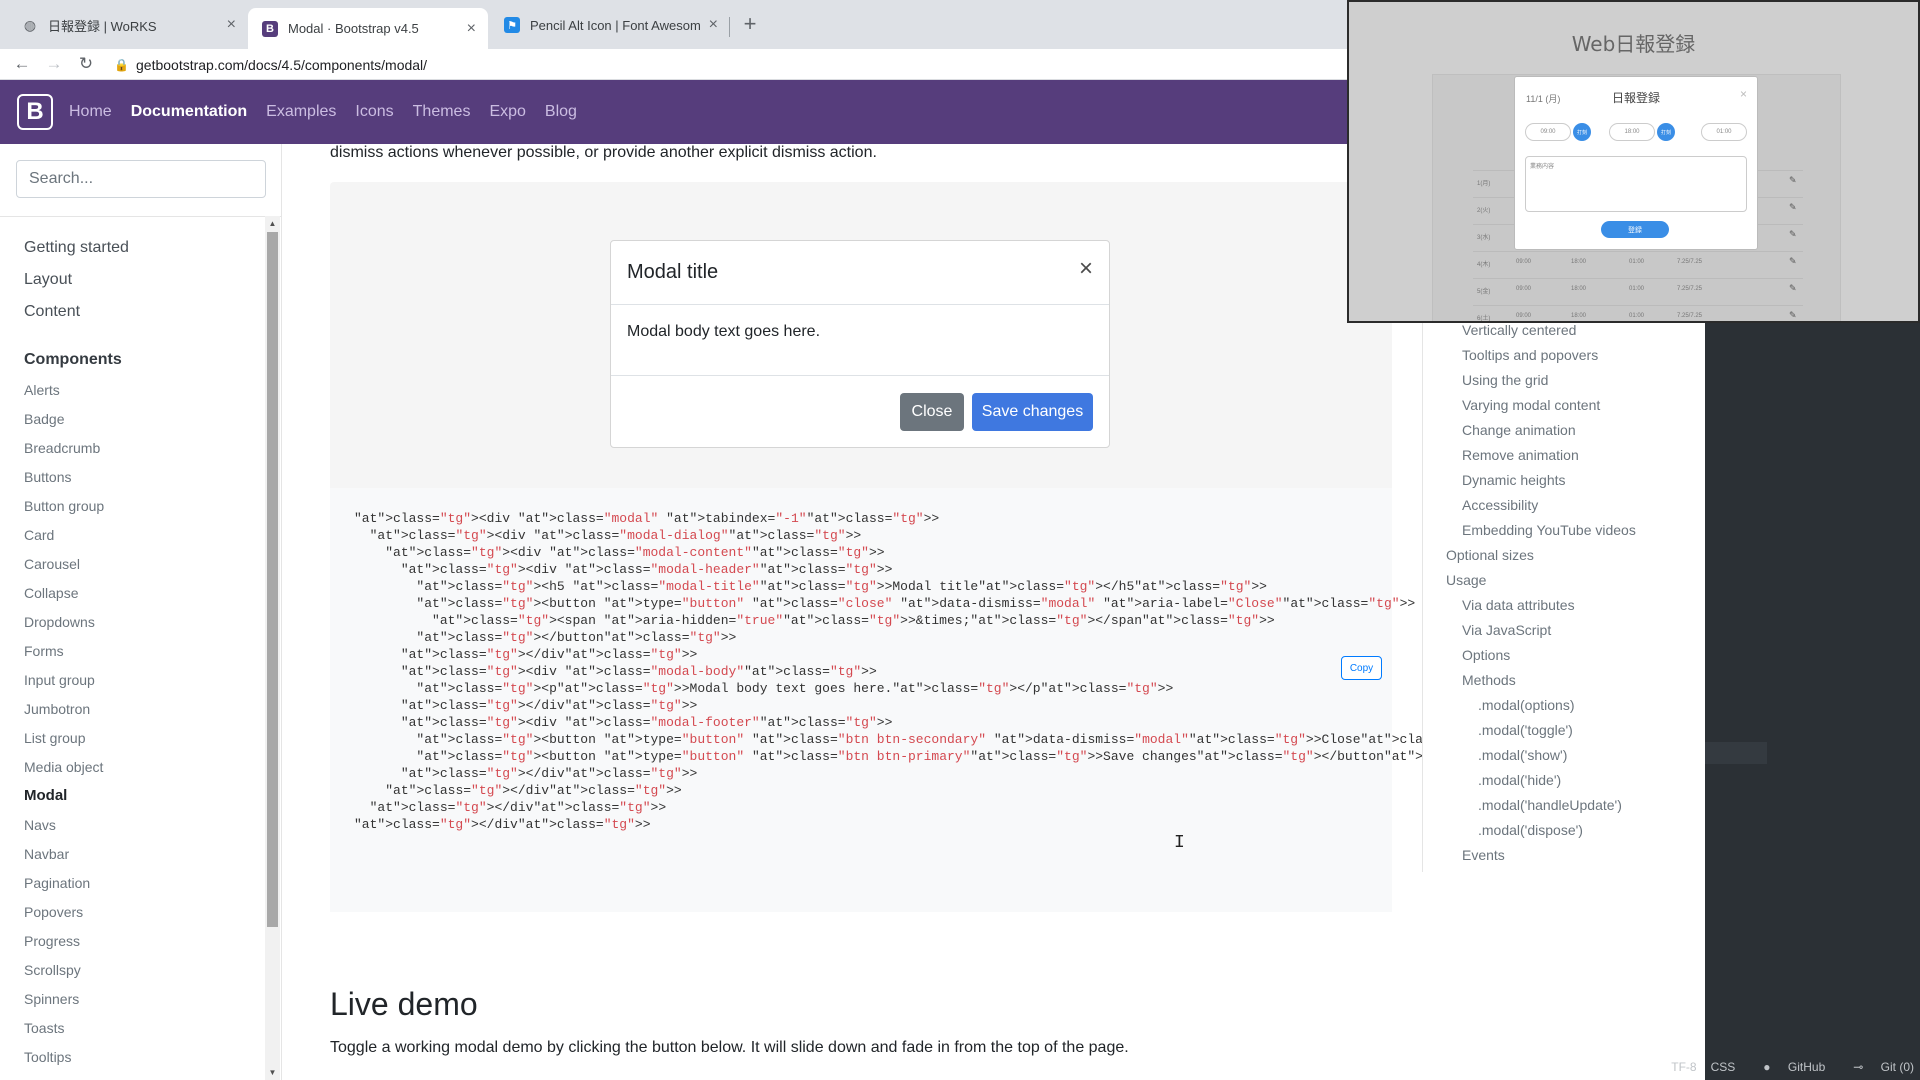 The width and height of the screenshot is (1920, 1080). What do you see at coordinates (53, 912) in the screenshot?
I see `sidebar-item-popovers: Popovers` at bounding box center [53, 912].